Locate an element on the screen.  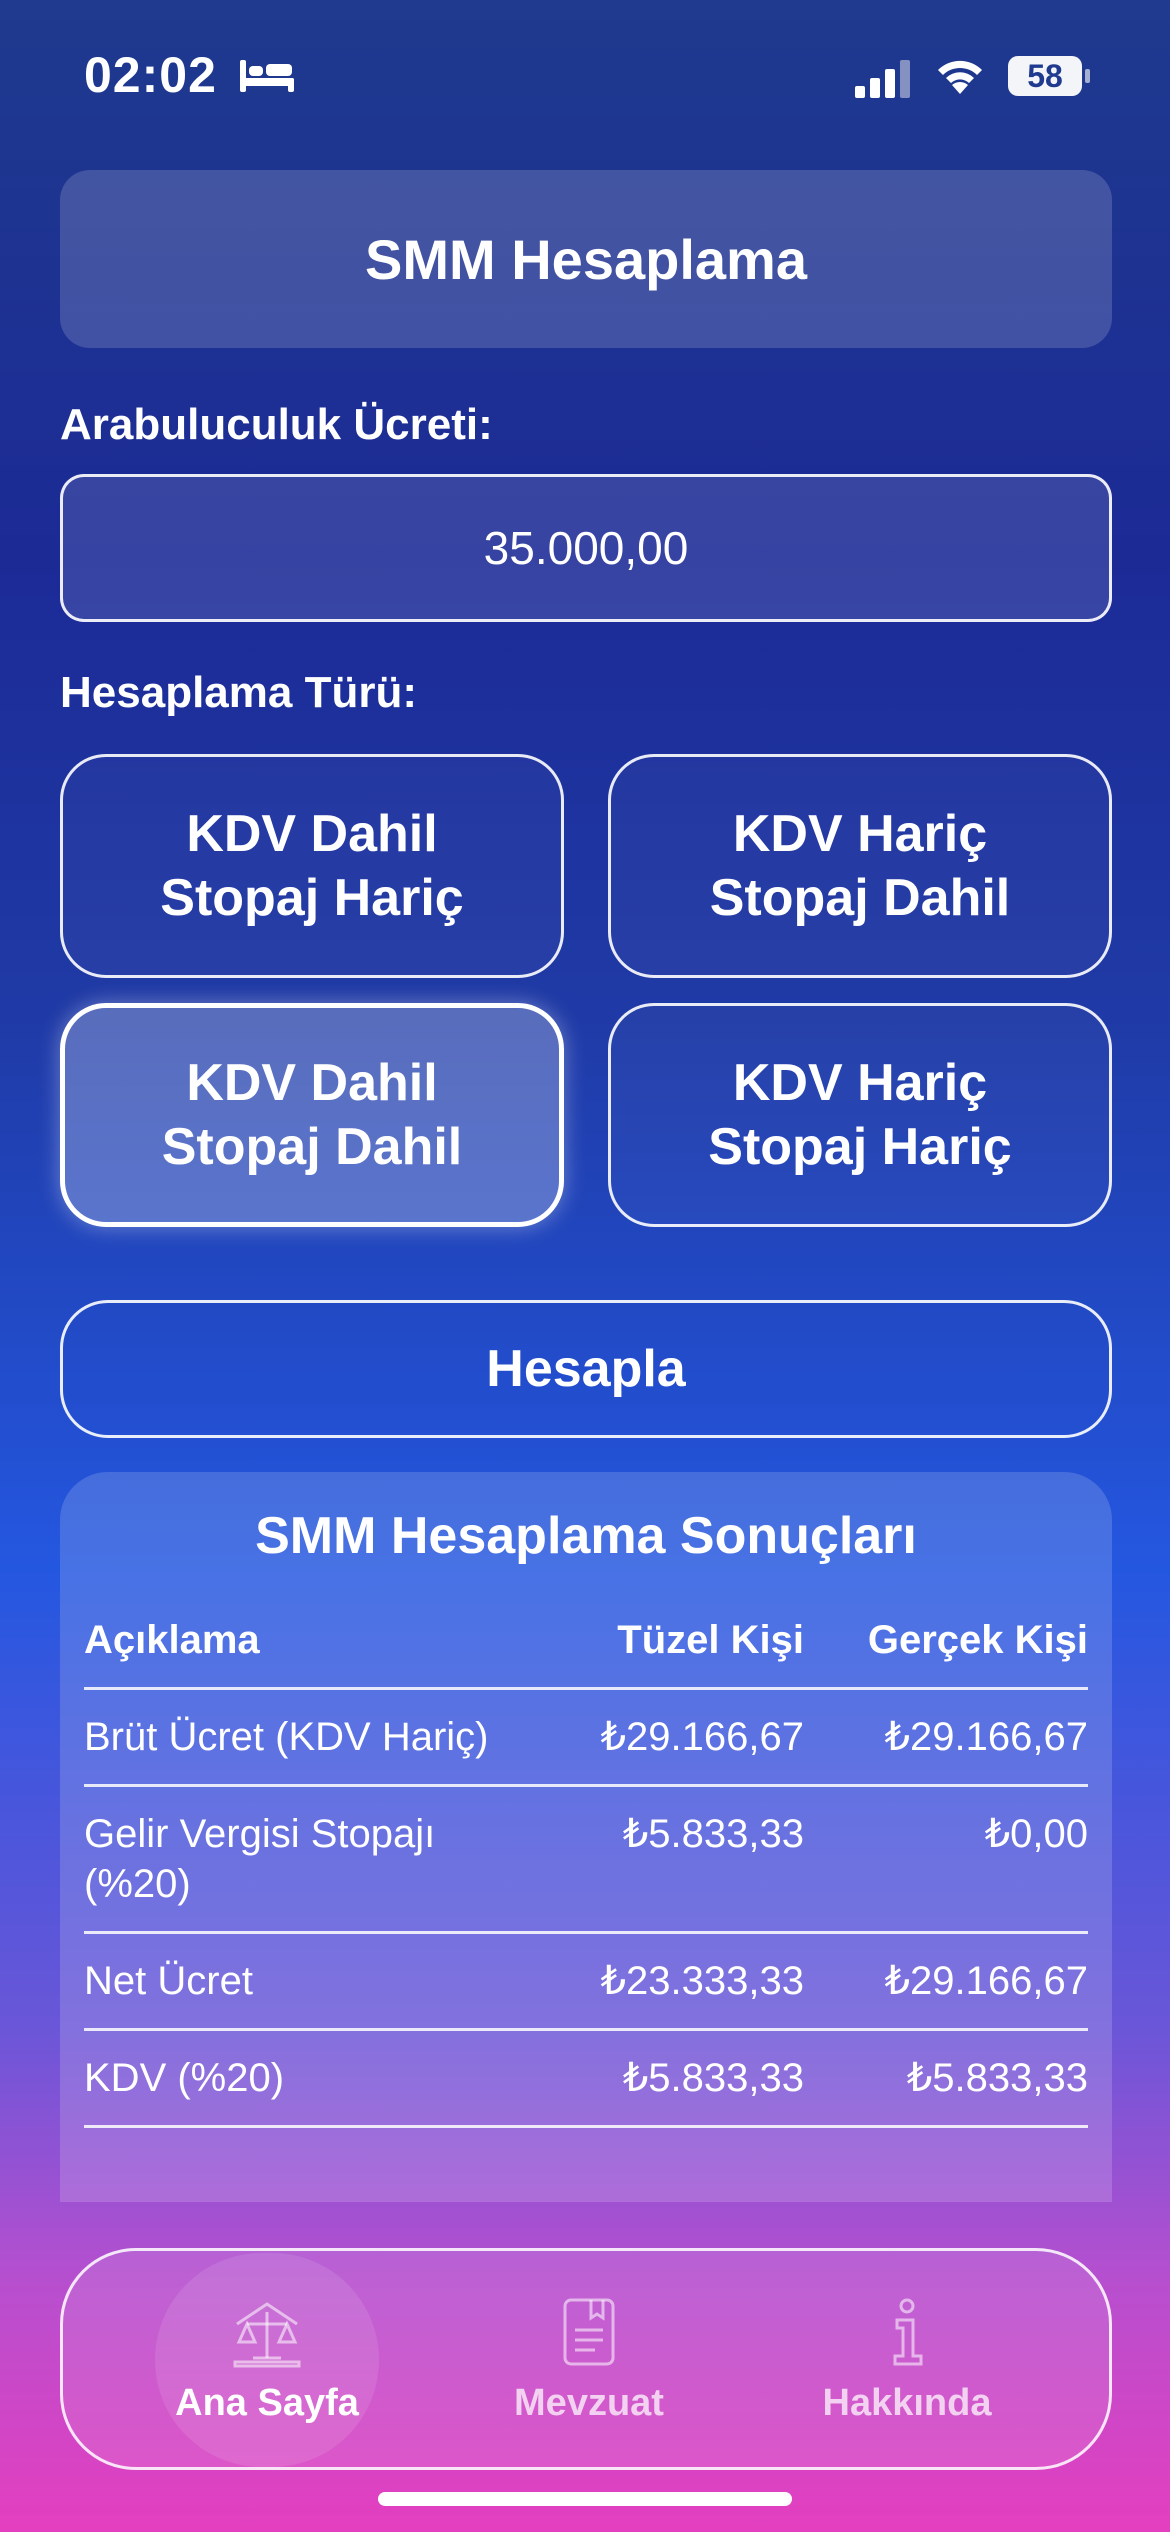
document-icon is located at coordinates (589, 2331).